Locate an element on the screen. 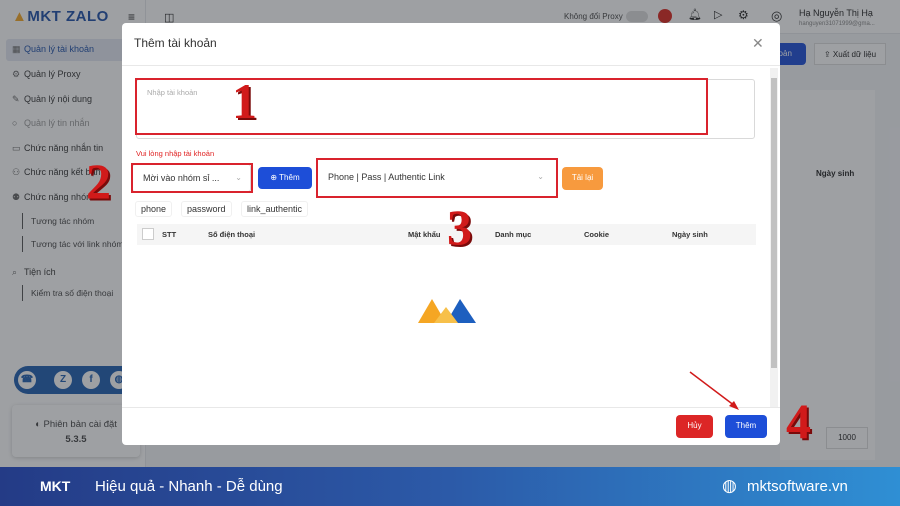 The width and height of the screenshot is (900, 506). select-all-checkbox is located at coordinates (148, 234).